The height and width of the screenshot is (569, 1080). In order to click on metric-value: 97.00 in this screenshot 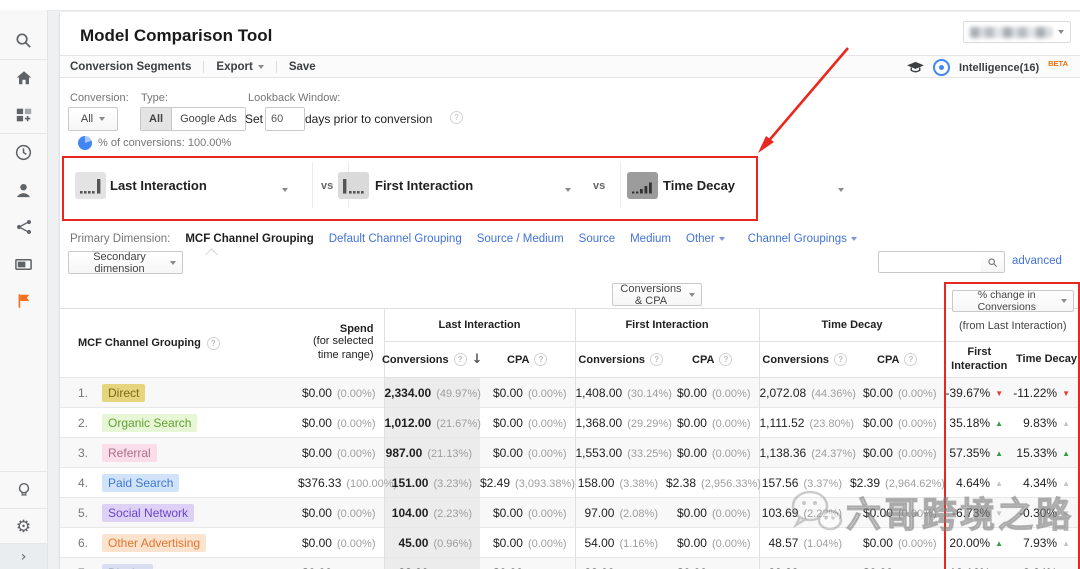, I will do `click(599, 512)`.